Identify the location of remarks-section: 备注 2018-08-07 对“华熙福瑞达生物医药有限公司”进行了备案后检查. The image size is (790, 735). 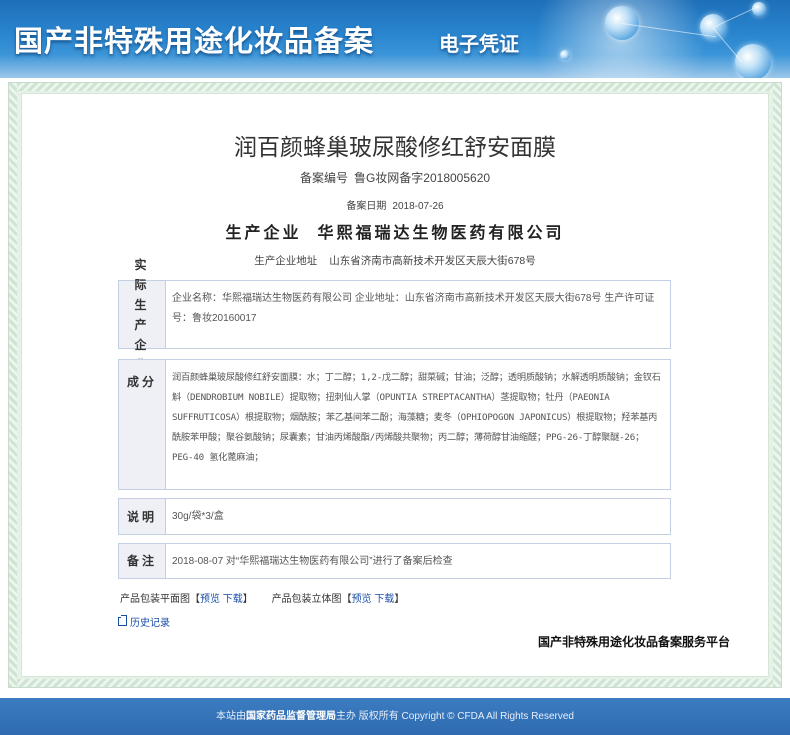
(394, 561).